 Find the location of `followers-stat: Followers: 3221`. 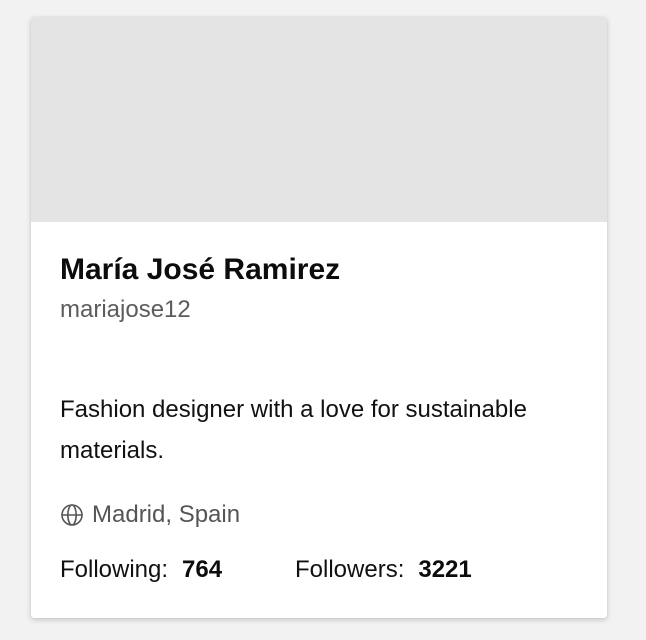

followers-stat: Followers: 3221 is located at coordinates (383, 570).